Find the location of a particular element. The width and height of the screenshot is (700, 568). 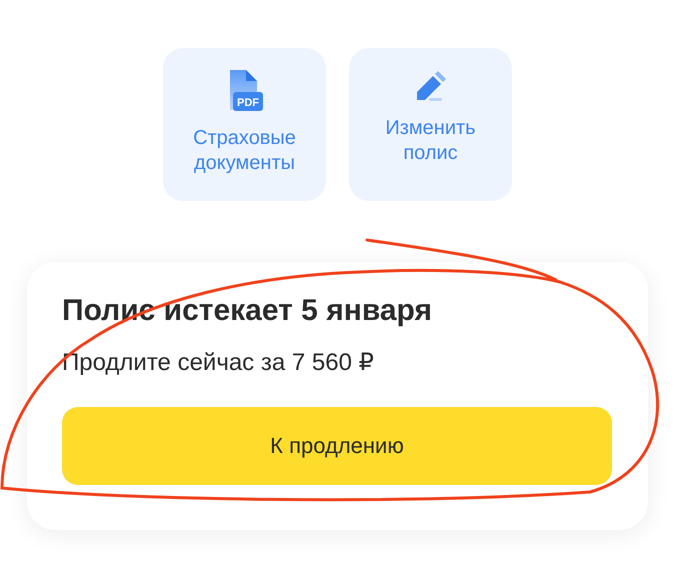

action-tile: Изменить полис is located at coordinates (430, 124).